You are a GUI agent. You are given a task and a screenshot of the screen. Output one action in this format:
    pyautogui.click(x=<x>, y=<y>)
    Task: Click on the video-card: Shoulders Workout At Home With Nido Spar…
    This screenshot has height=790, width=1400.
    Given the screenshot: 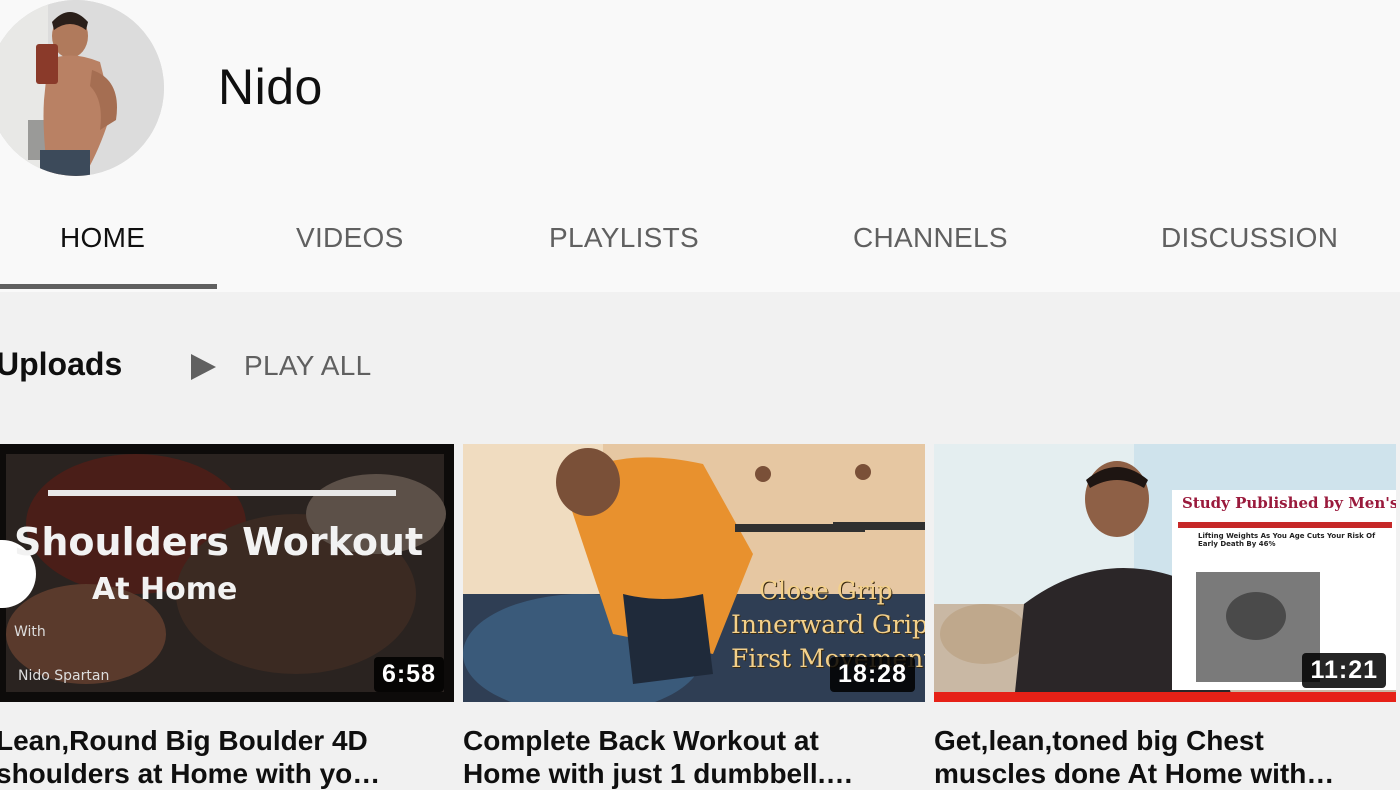 What is the action you would take?
    pyautogui.click(x=227, y=616)
    